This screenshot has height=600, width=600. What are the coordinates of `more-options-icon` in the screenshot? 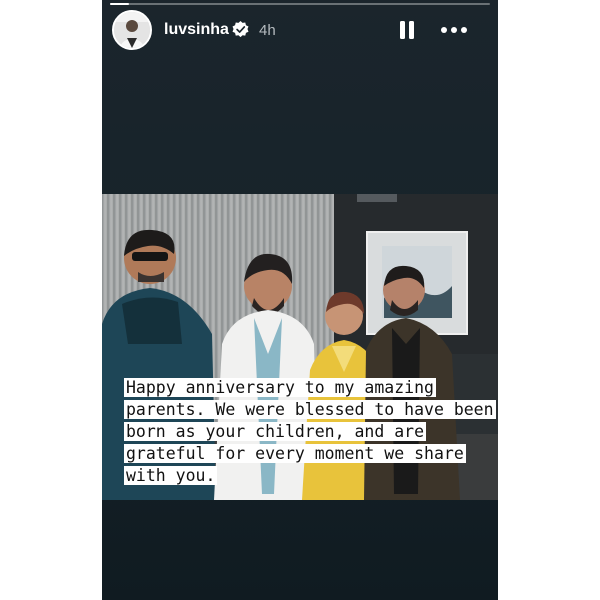 It's located at (454, 30).